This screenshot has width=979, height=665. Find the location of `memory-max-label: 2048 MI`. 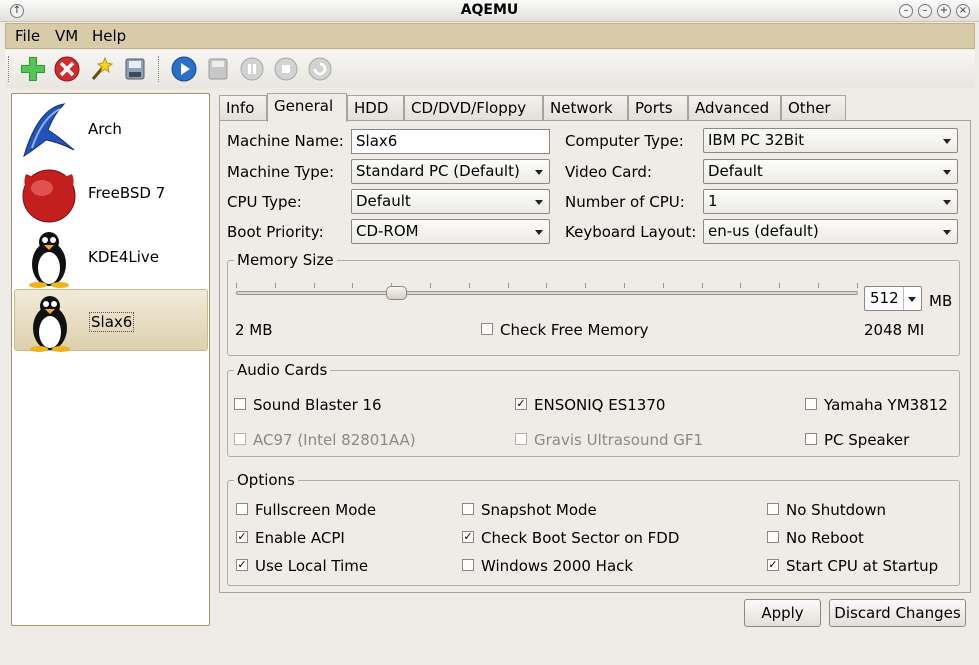

memory-max-label: 2048 MI is located at coordinates (894, 330).